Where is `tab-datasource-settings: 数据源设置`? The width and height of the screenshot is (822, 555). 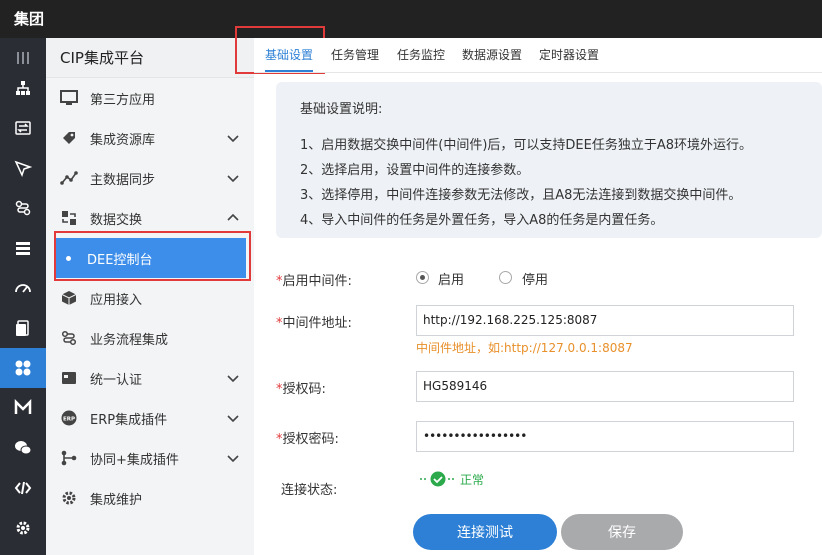 tab-datasource-settings: 数据源设置 is located at coordinates (492, 59).